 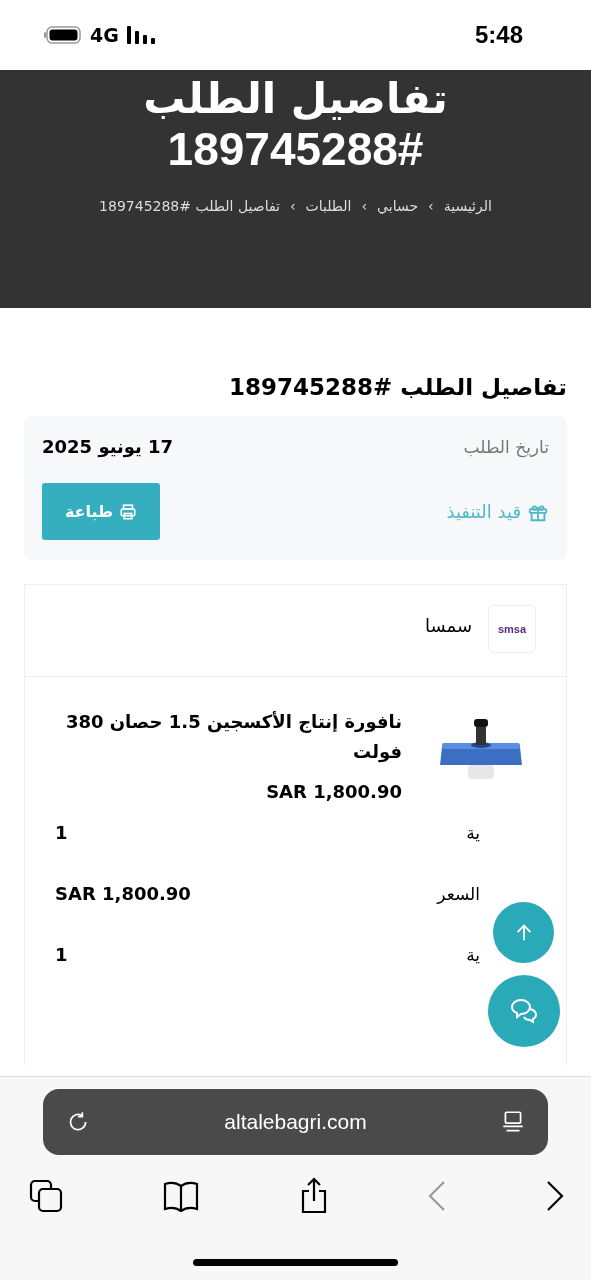 What do you see at coordinates (436, 1196) in the screenshot?
I see `back-icon` at bounding box center [436, 1196].